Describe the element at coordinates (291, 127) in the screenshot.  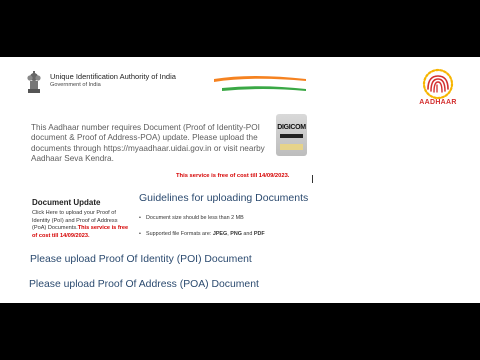
I see `digicom-text: DIGICOM` at that location.